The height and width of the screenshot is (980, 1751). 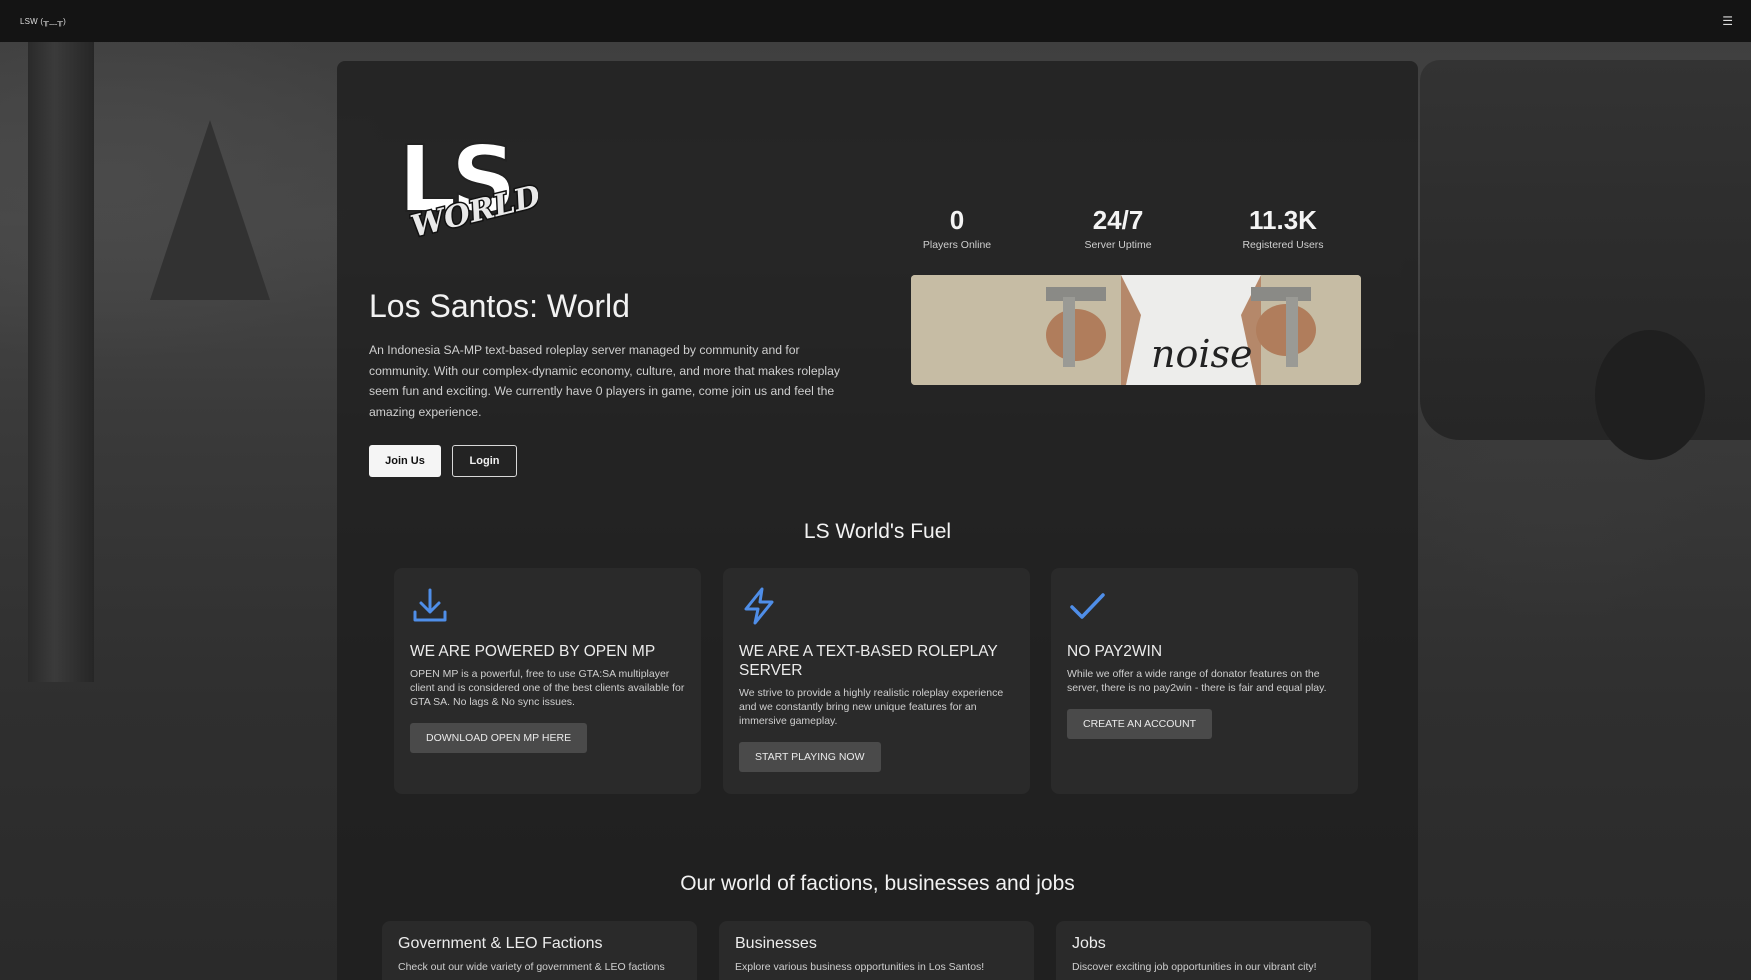 I want to click on stat-value: 24/7, so click(x=1118, y=220).